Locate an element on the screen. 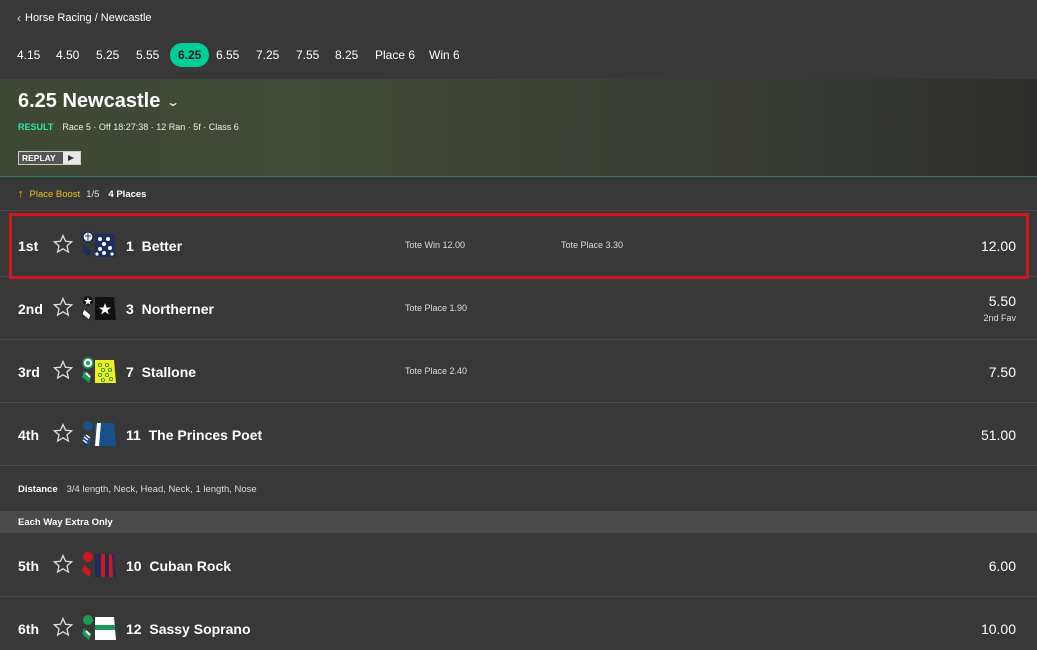 The image size is (1037, 650). tab-time-6-55: 6.55 is located at coordinates (227, 55).